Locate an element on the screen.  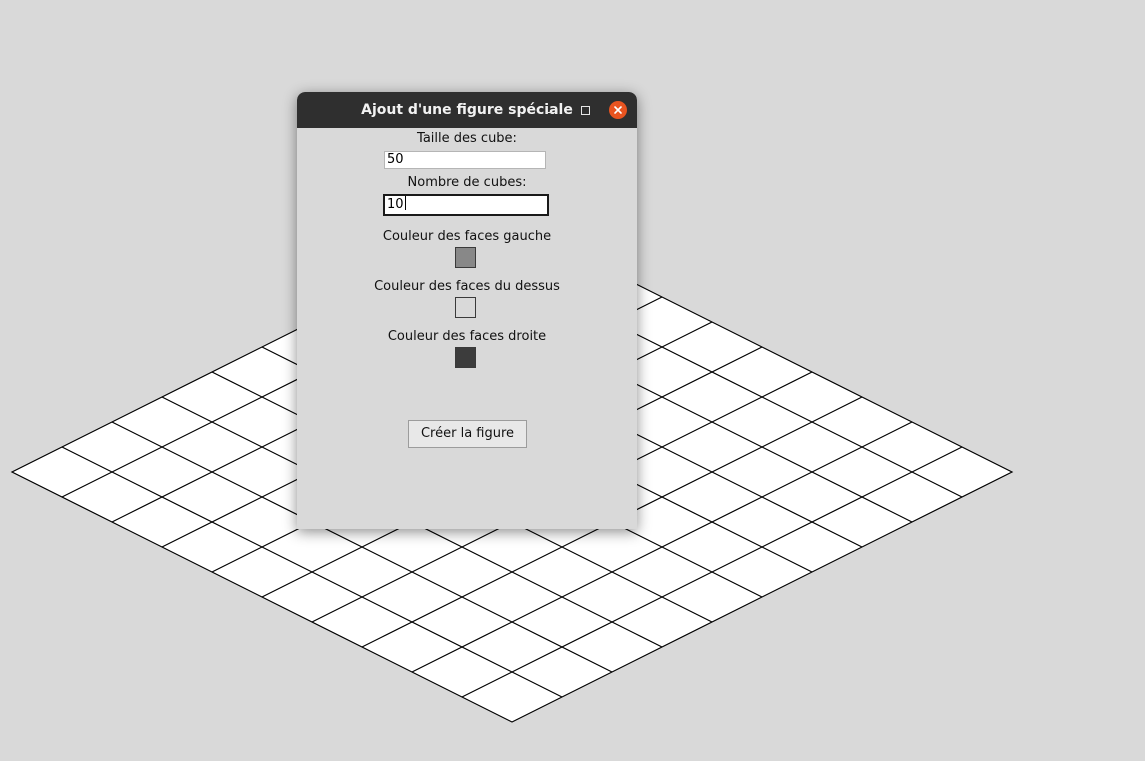
maximize-icon is located at coordinates (585, 110).